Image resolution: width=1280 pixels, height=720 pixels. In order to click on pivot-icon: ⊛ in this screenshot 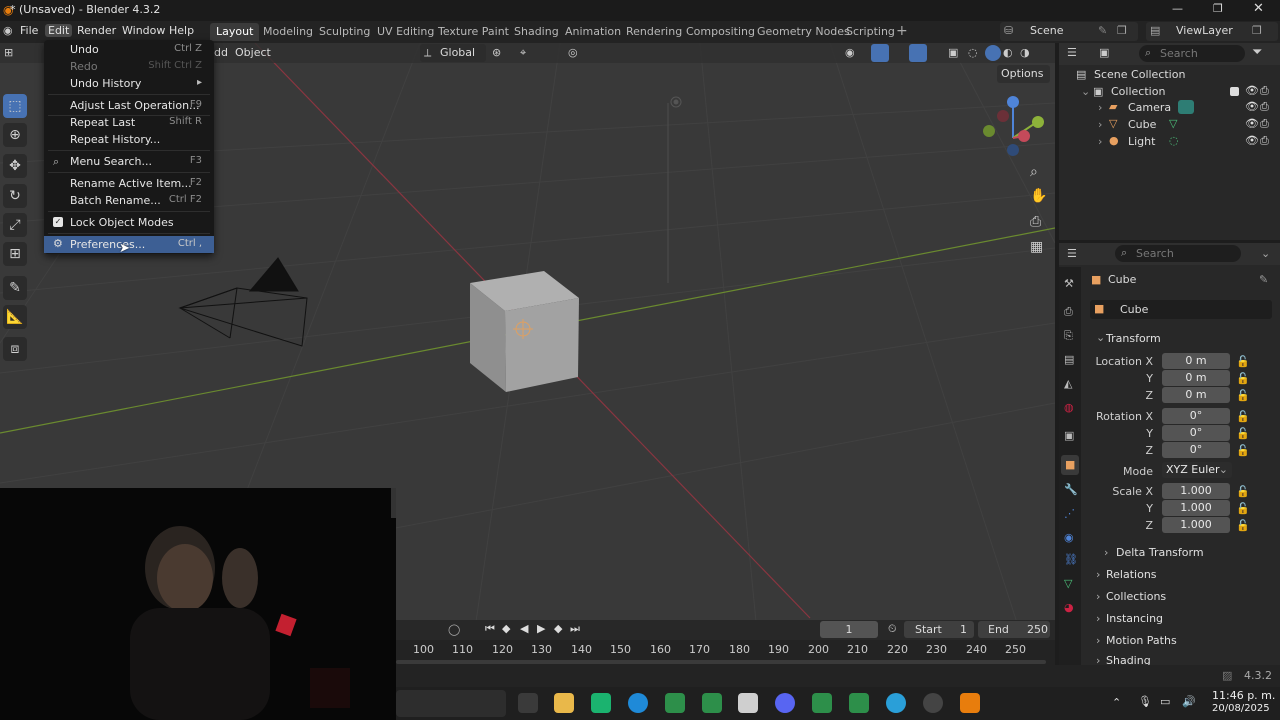, I will do `click(496, 52)`.